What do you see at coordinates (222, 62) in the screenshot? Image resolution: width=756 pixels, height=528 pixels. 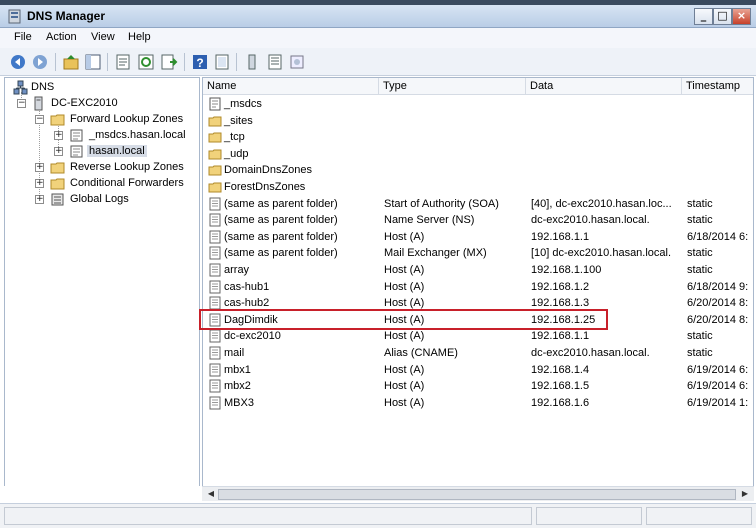 I see `server-toolbar-icon` at bounding box center [222, 62].